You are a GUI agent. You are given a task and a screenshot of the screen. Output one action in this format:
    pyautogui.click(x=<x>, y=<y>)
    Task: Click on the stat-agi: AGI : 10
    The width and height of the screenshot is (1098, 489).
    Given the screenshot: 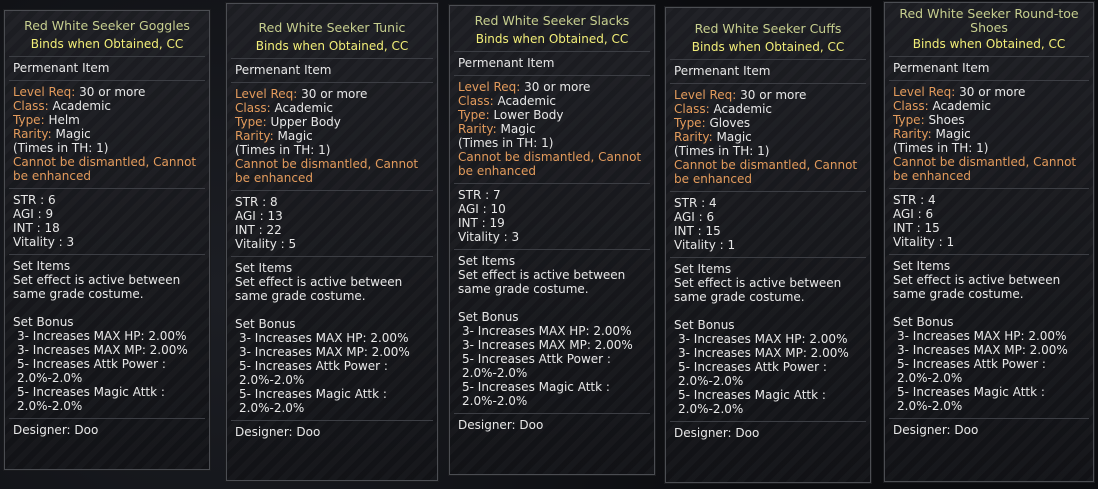 What is the action you would take?
    pyautogui.click(x=482, y=209)
    